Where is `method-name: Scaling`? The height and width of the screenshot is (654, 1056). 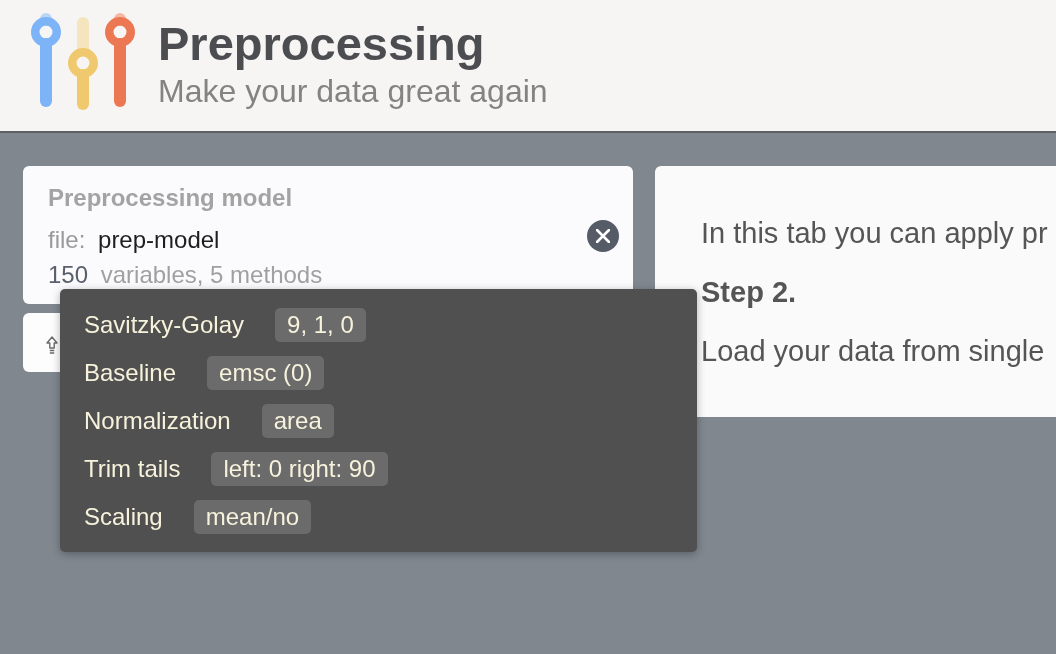
method-name: Scaling is located at coordinates (123, 517).